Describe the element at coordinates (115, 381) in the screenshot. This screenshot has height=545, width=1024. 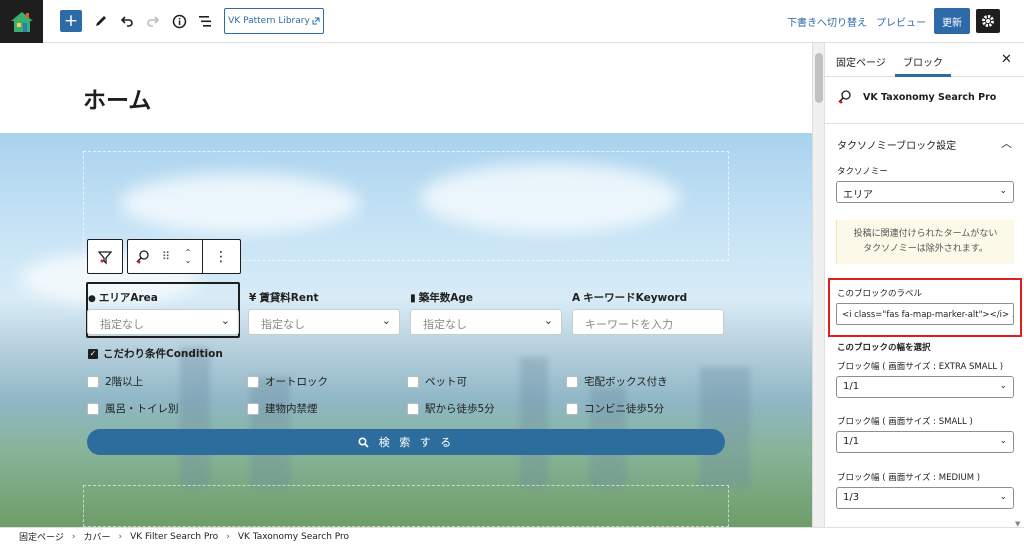
I see `condition-checkbox: 2階以上` at that location.